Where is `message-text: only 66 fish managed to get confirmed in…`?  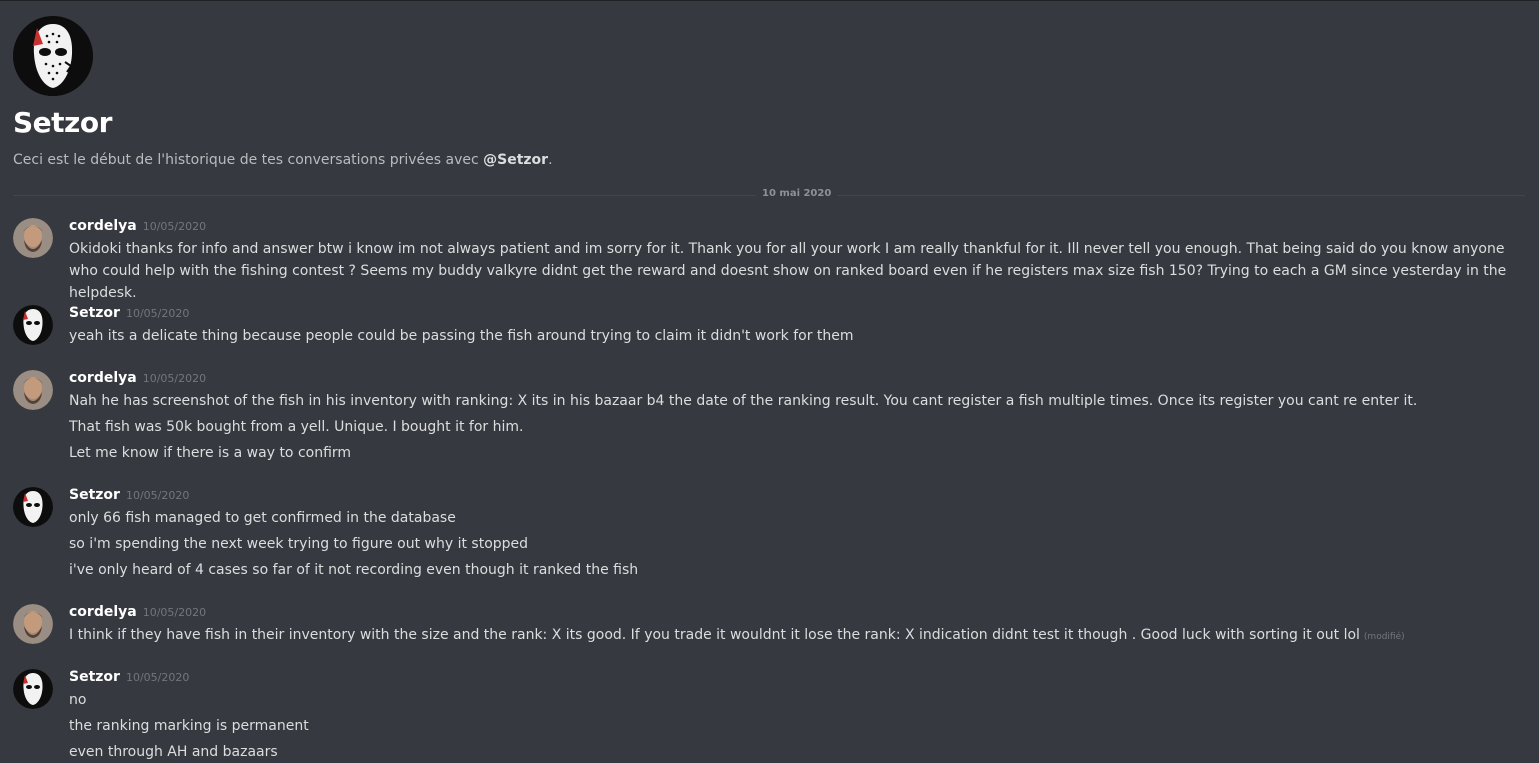 message-text: only 66 fish managed to get confirmed in… is located at coordinates (262, 518).